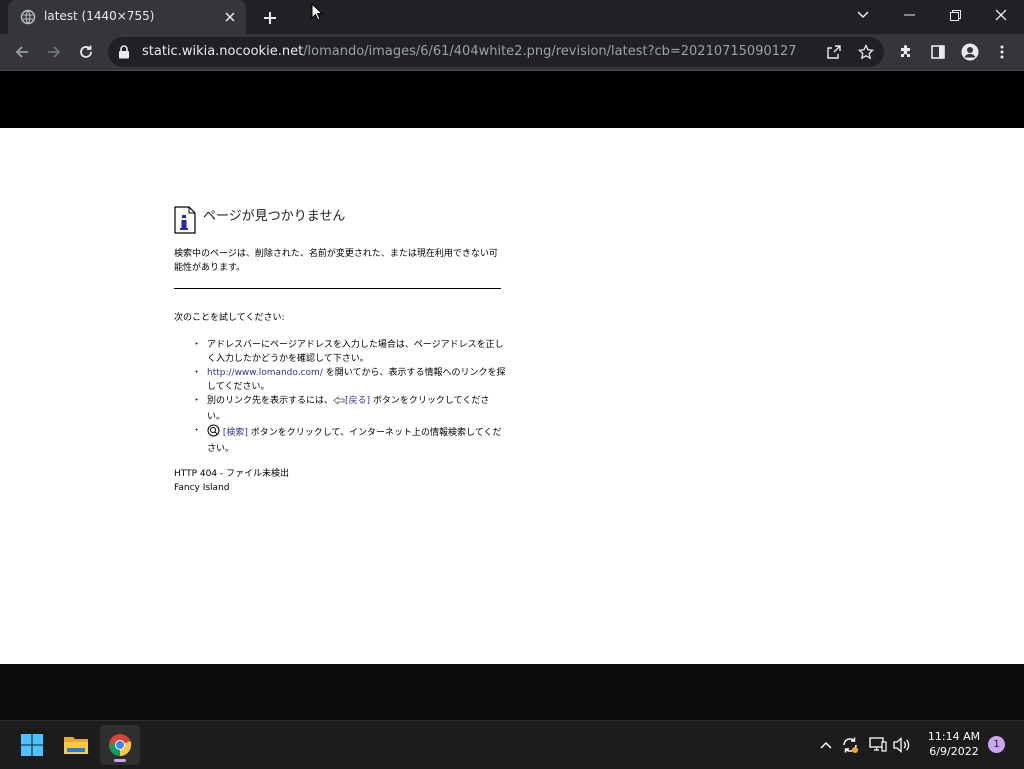 Image resolution: width=1024 pixels, height=769 pixels. Describe the element at coordinates (124, 53) in the screenshot. I see `lock-icon` at that location.